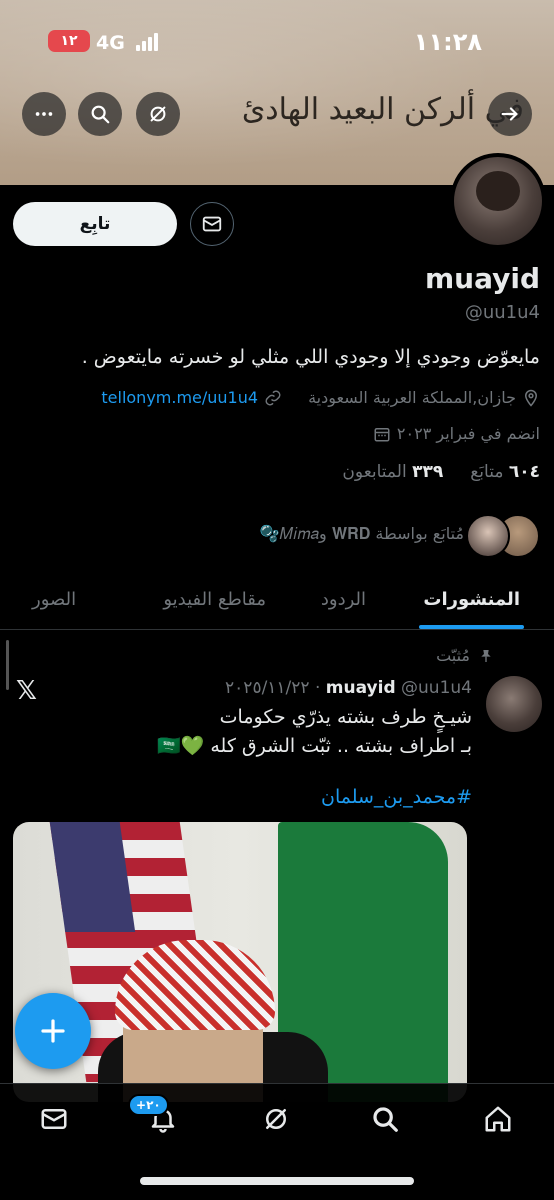 This screenshot has width=554, height=1200. Describe the element at coordinates (471, 627) in the screenshot. I see `active-tab-indicator` at that location.